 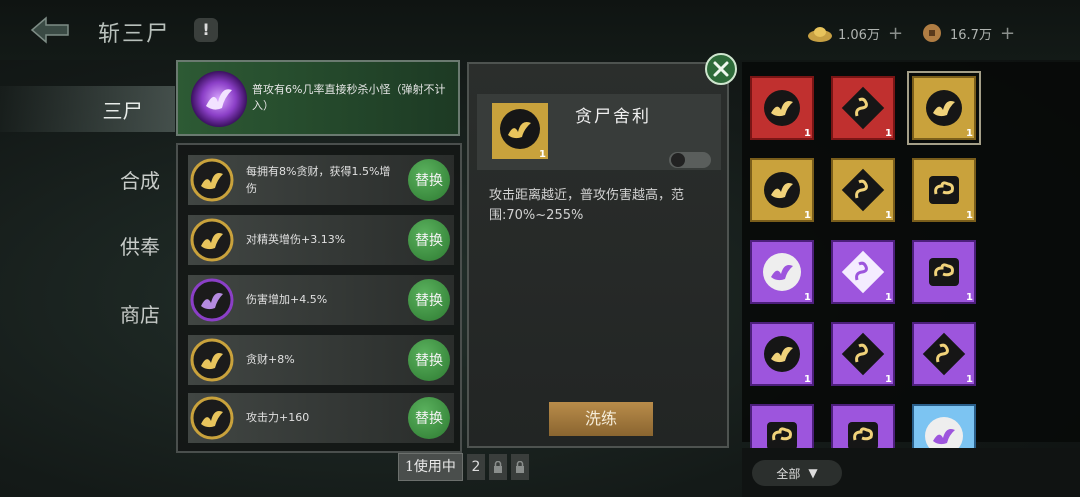 What do you see at coordinates (587, 205) in the screenshot?
I see `item-description: 攻击距离越近，普攻伤害越高，范围:70%~255%` at bounding box center [587, 205].